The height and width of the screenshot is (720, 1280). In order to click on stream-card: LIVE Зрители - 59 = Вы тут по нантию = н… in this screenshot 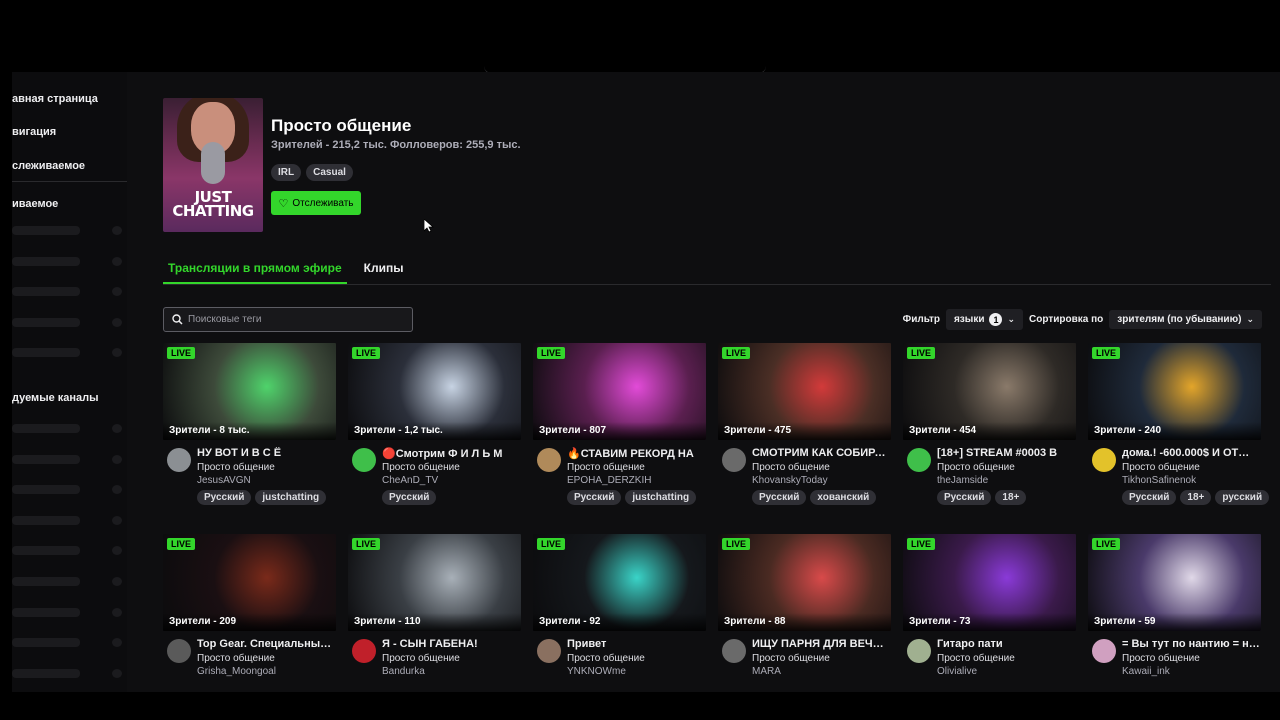, I will do `click(1174, 613)`.